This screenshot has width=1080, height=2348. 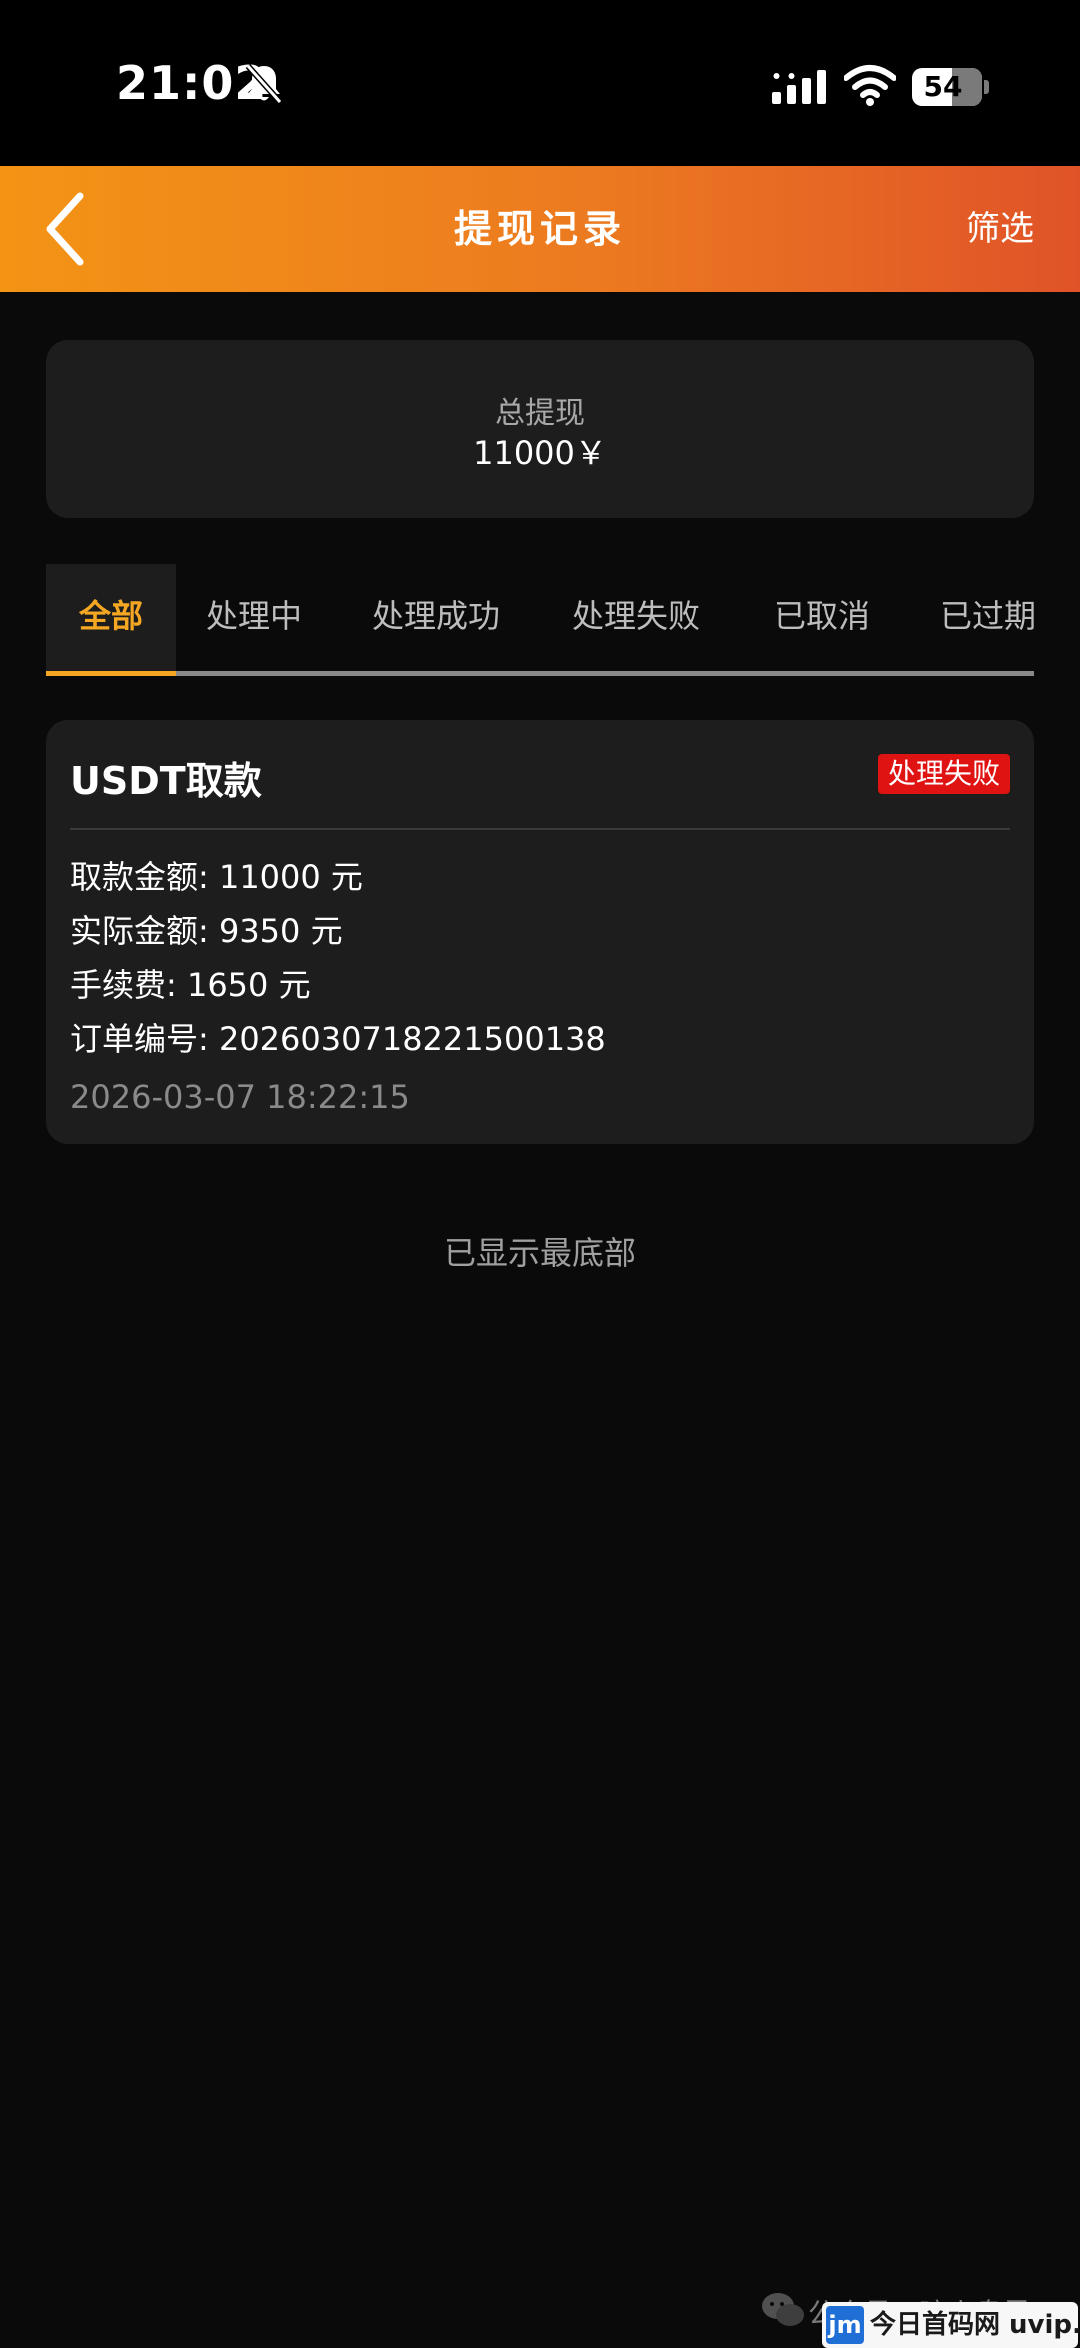 What do you see at coordinates (216, 877) in the screenshot?
I see `withdrawal-amount: 取款金额: 11000 元` at bounding box center [216, 877].